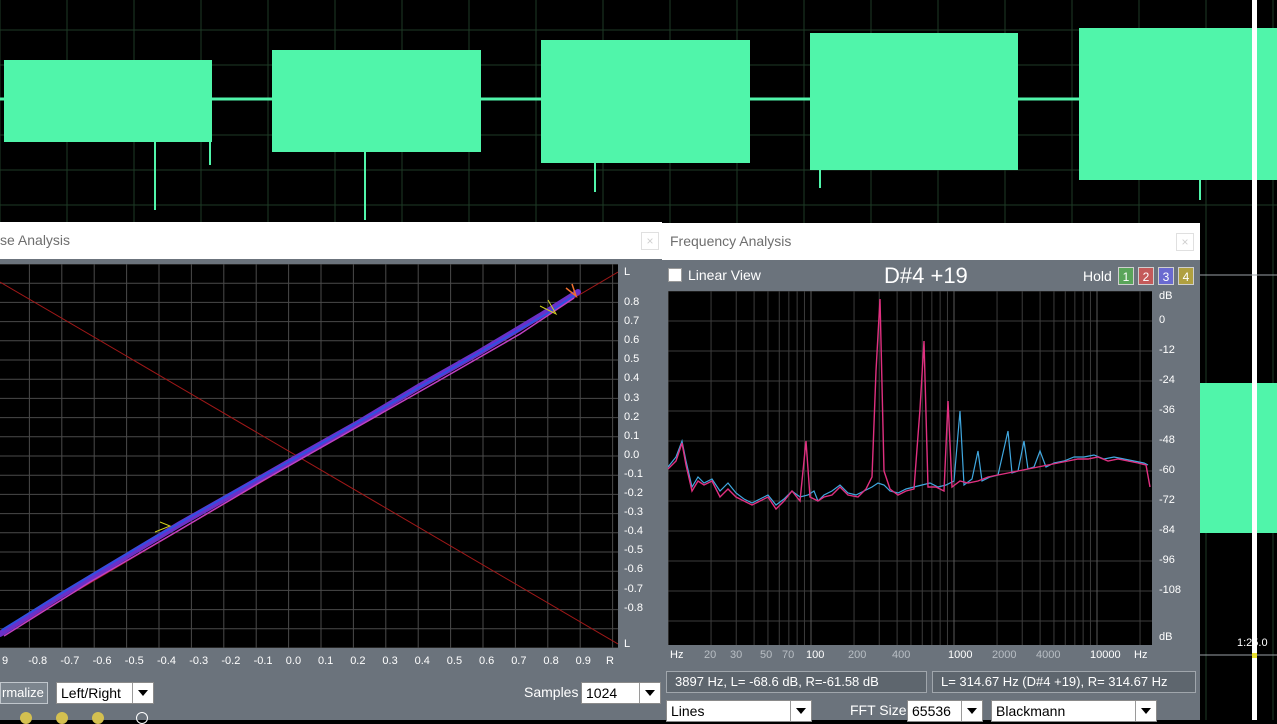  Describe the element at coordinates (1170, 590) in the screenshot. I see `db-tick: -108` at that location.